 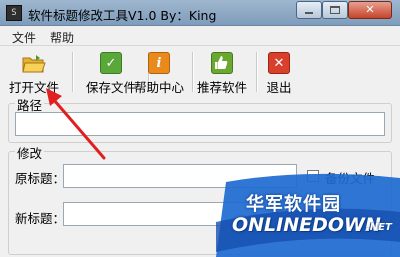 What do you see at coordinates (306, 225) in the screenshot?
I see `watermark-bottom-text: ONLINEDOWN` at bounding box center [306, 225].